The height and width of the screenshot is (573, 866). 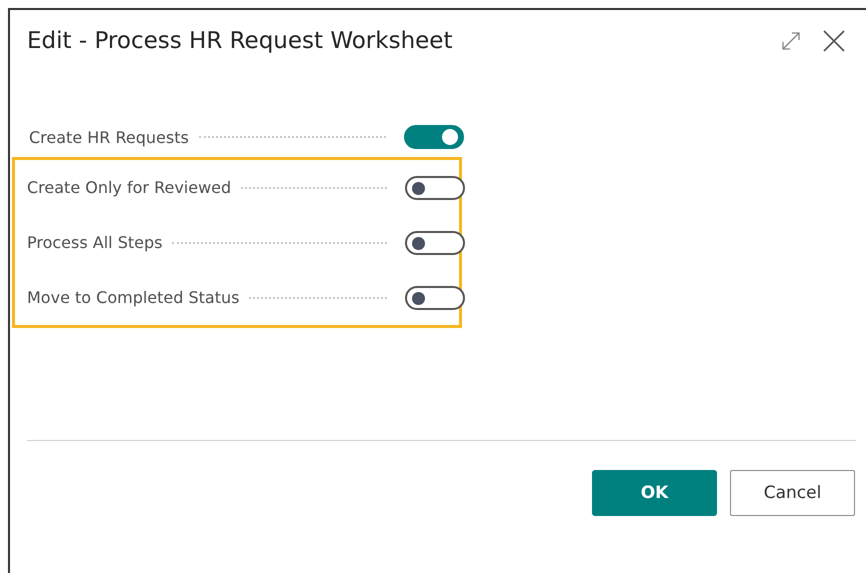 I want to click on field-label: Move to Completed Status, so click(x=133, y=297).